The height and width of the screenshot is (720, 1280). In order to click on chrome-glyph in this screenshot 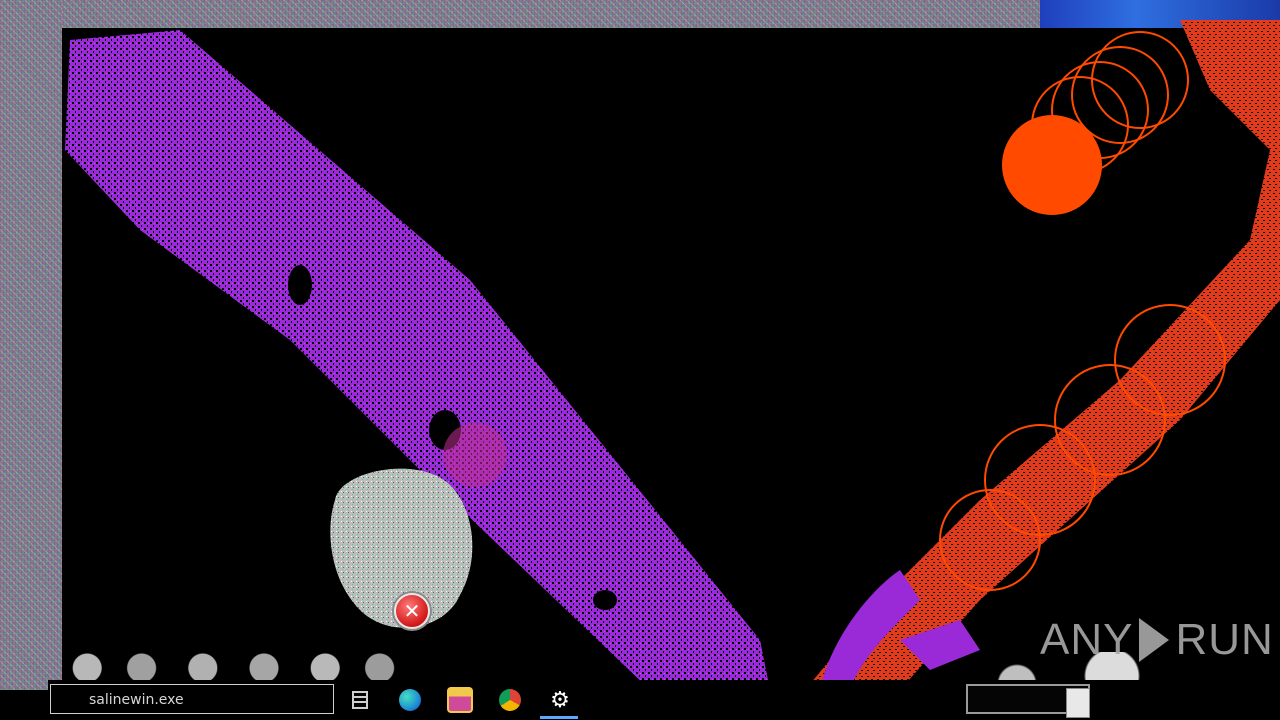, I will do `click(510, 700)`.